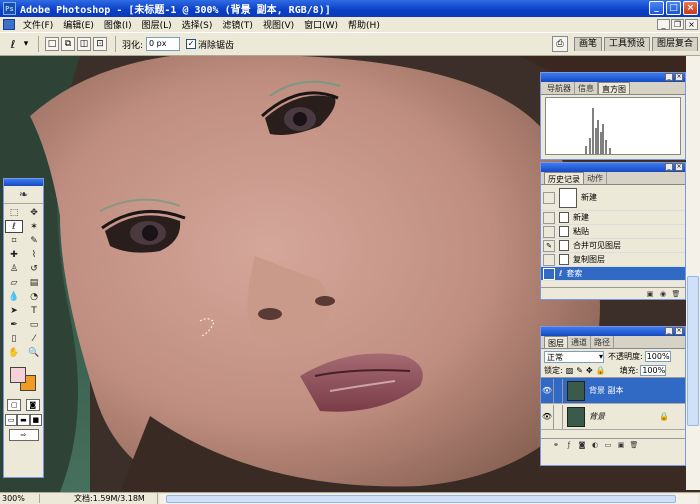 This screenshot has width=700, height=504. Describe the element at coordinates (34, 226) in the screenshot. I see `magic-wand-tool-icon: ✶` at that location.